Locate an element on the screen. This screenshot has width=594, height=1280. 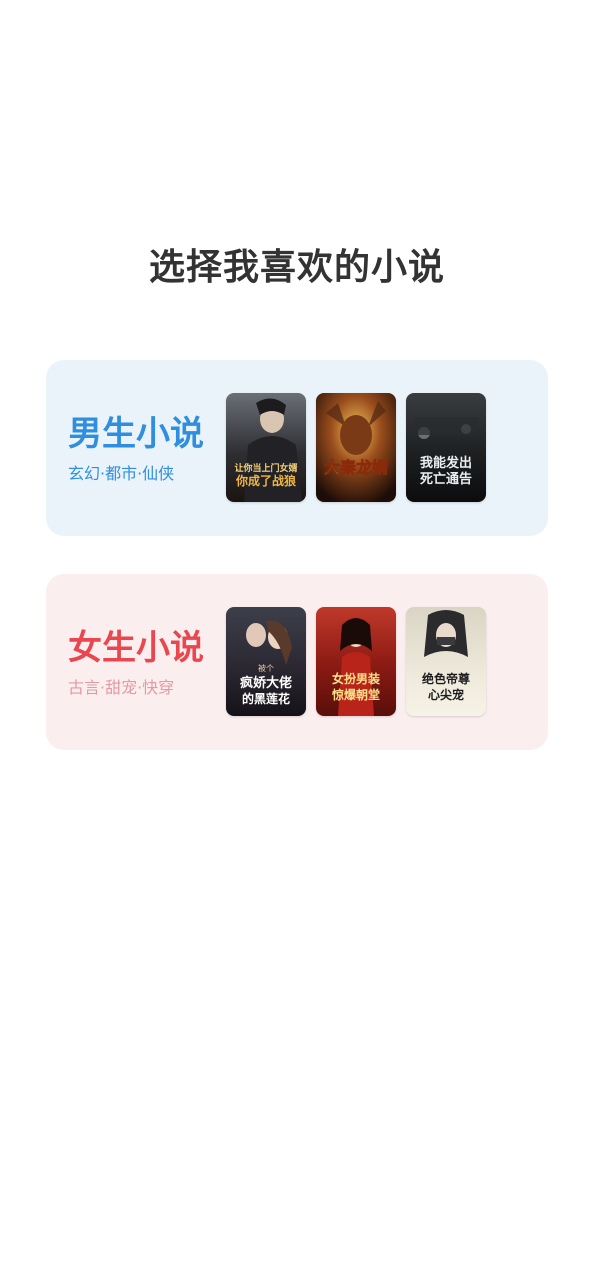
male-novels-covers: 让你当上门女婿 你成了战狼 大秦龙婿 我能发出 死亡通告 is located at coordinates (356, 447).